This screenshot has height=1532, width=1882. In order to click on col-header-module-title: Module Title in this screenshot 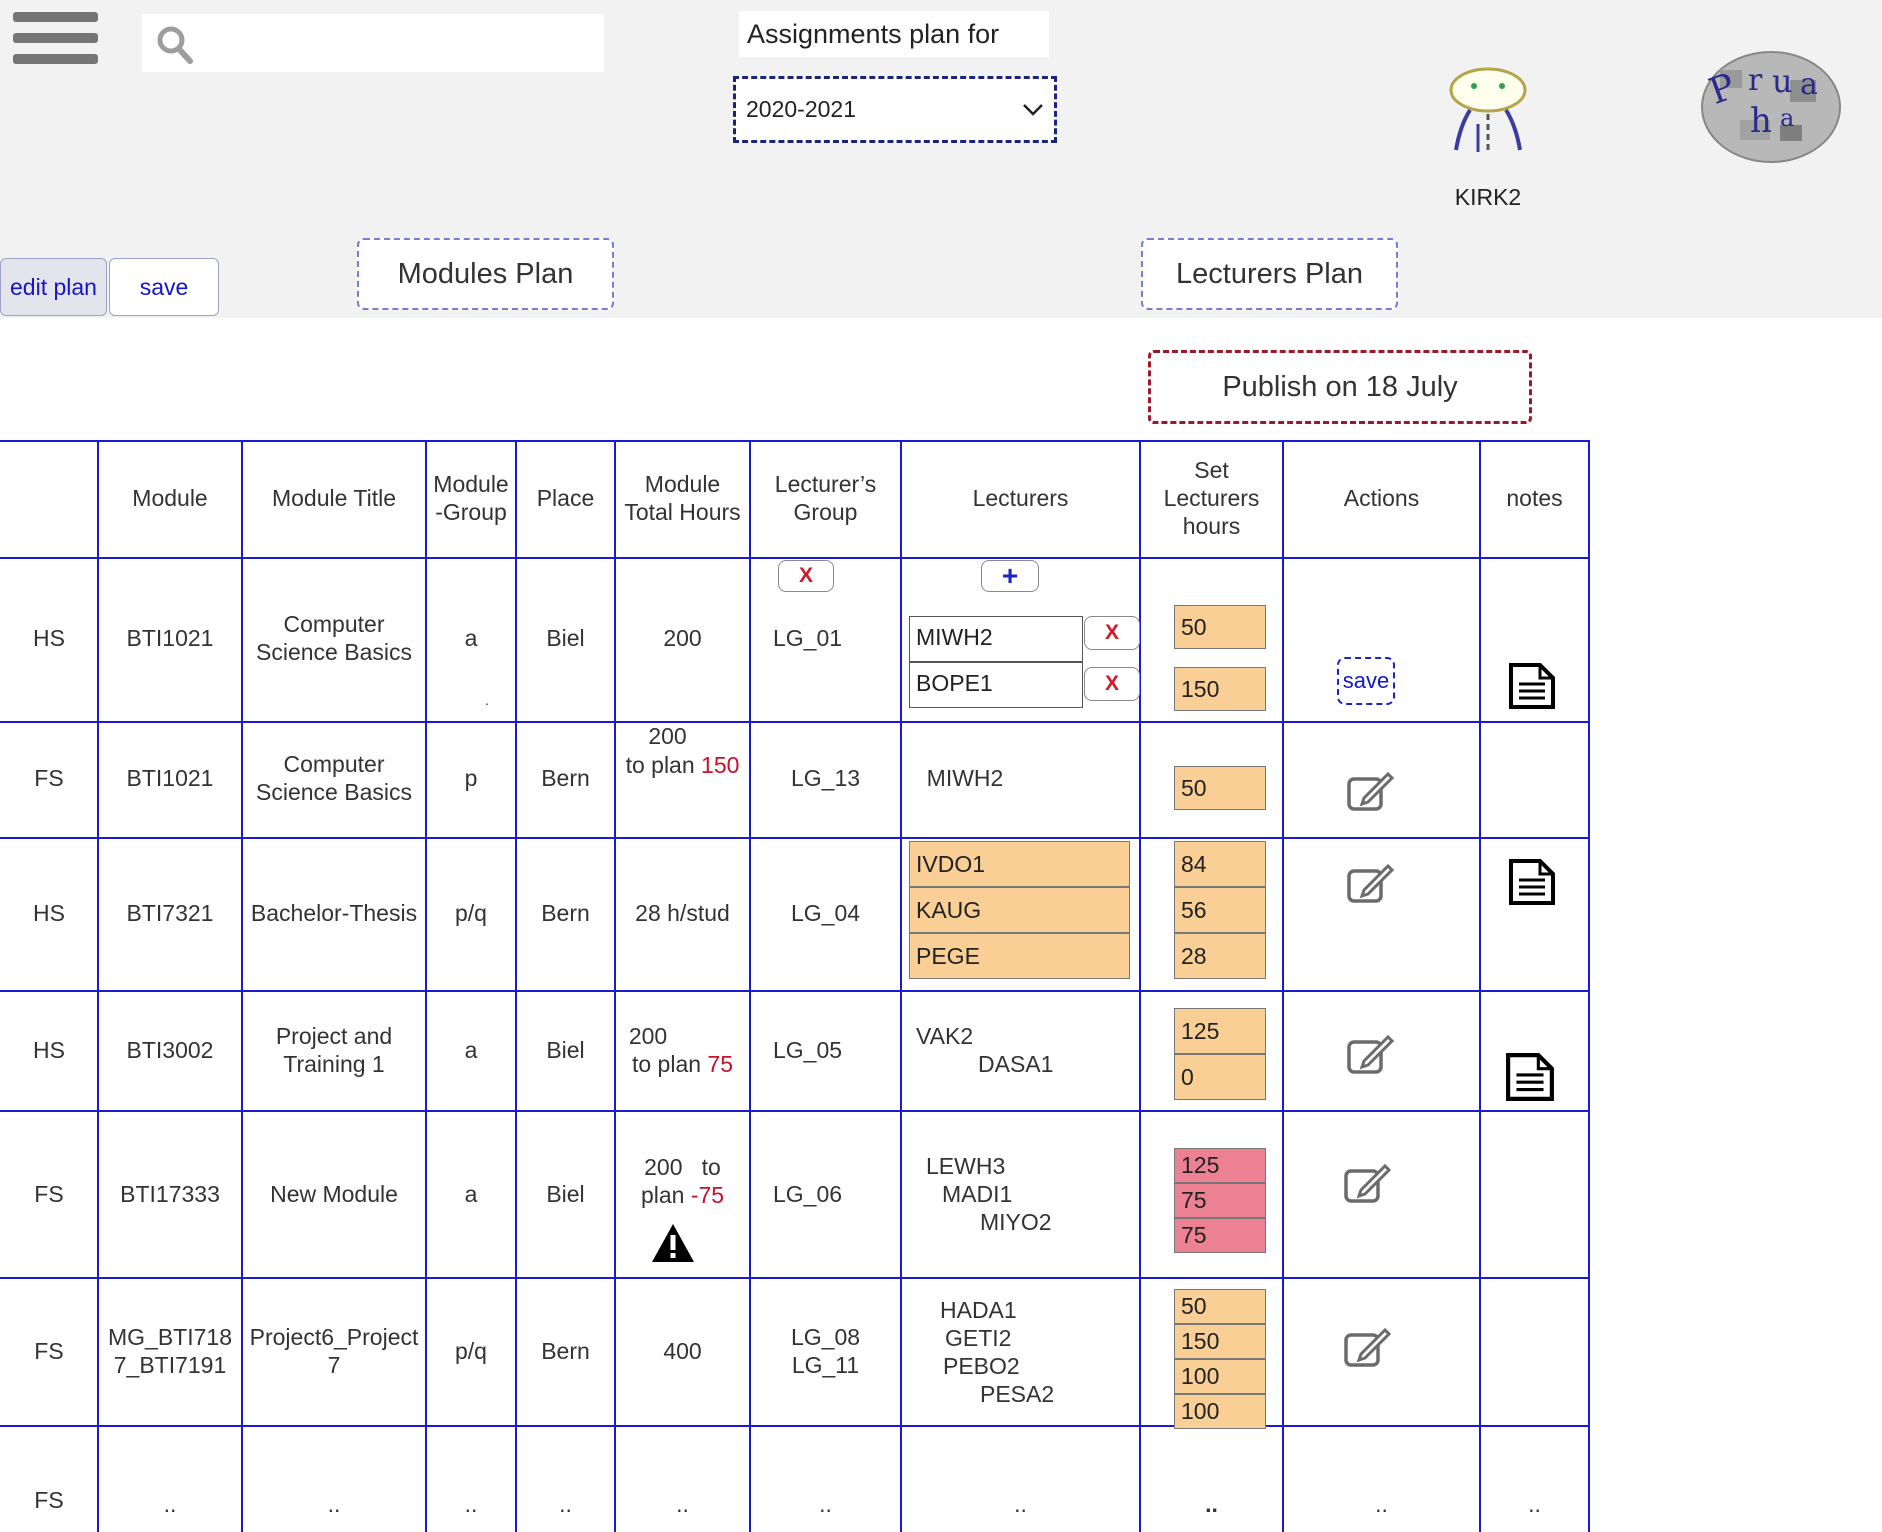, I will do `click(333, 498)`.